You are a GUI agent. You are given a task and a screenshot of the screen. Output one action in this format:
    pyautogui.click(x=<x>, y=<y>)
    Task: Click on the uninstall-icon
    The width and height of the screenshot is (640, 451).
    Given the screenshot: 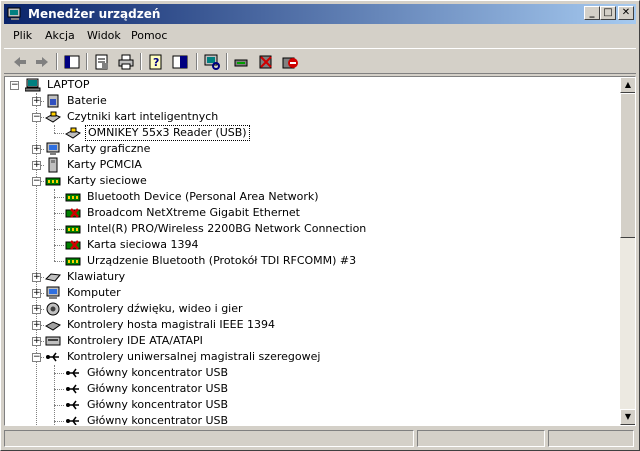 What is the action you would take?
    pyautogui.click(x=266, y=62)
    